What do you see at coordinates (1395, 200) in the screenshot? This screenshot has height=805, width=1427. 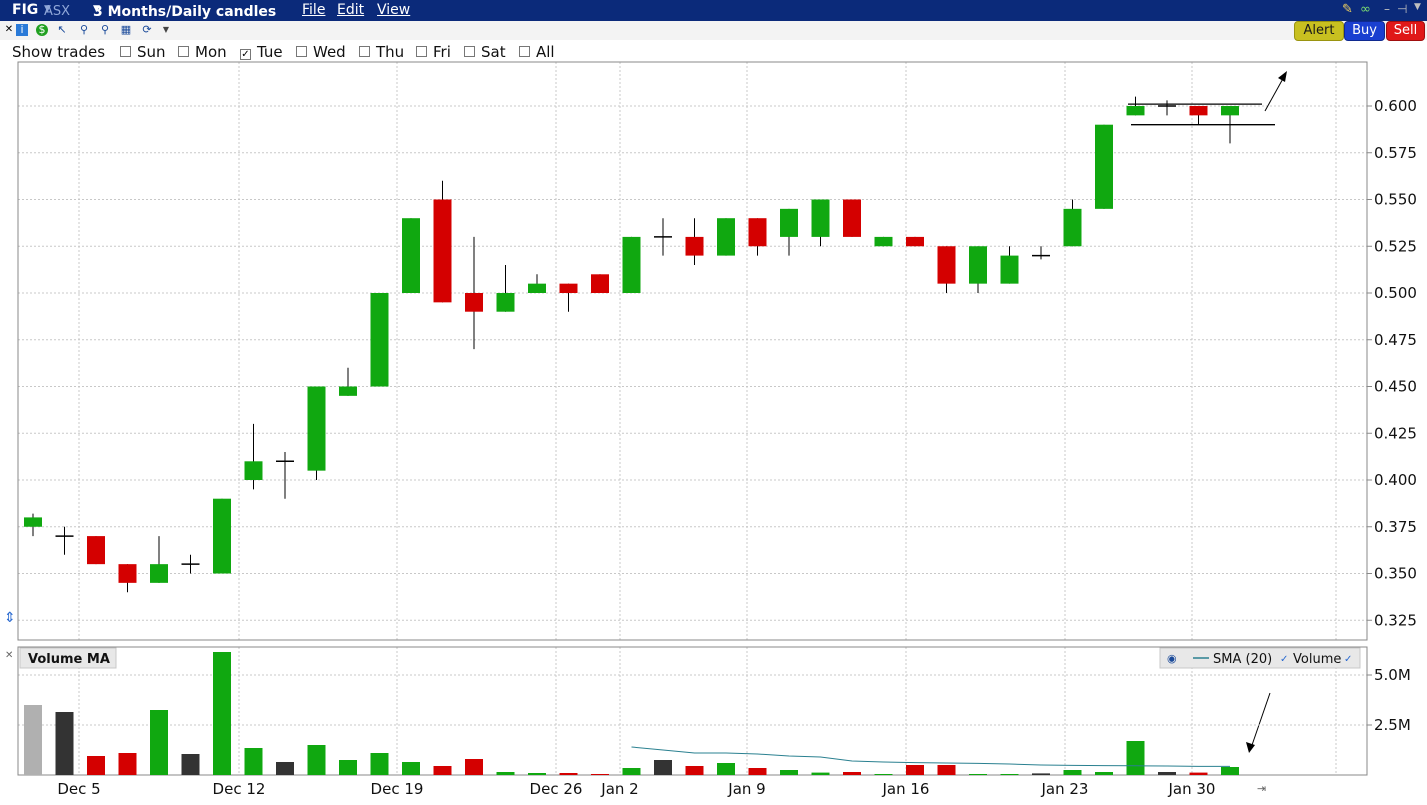 I see `y-tick-label: 0.550` at bounding box center [1395, 200].